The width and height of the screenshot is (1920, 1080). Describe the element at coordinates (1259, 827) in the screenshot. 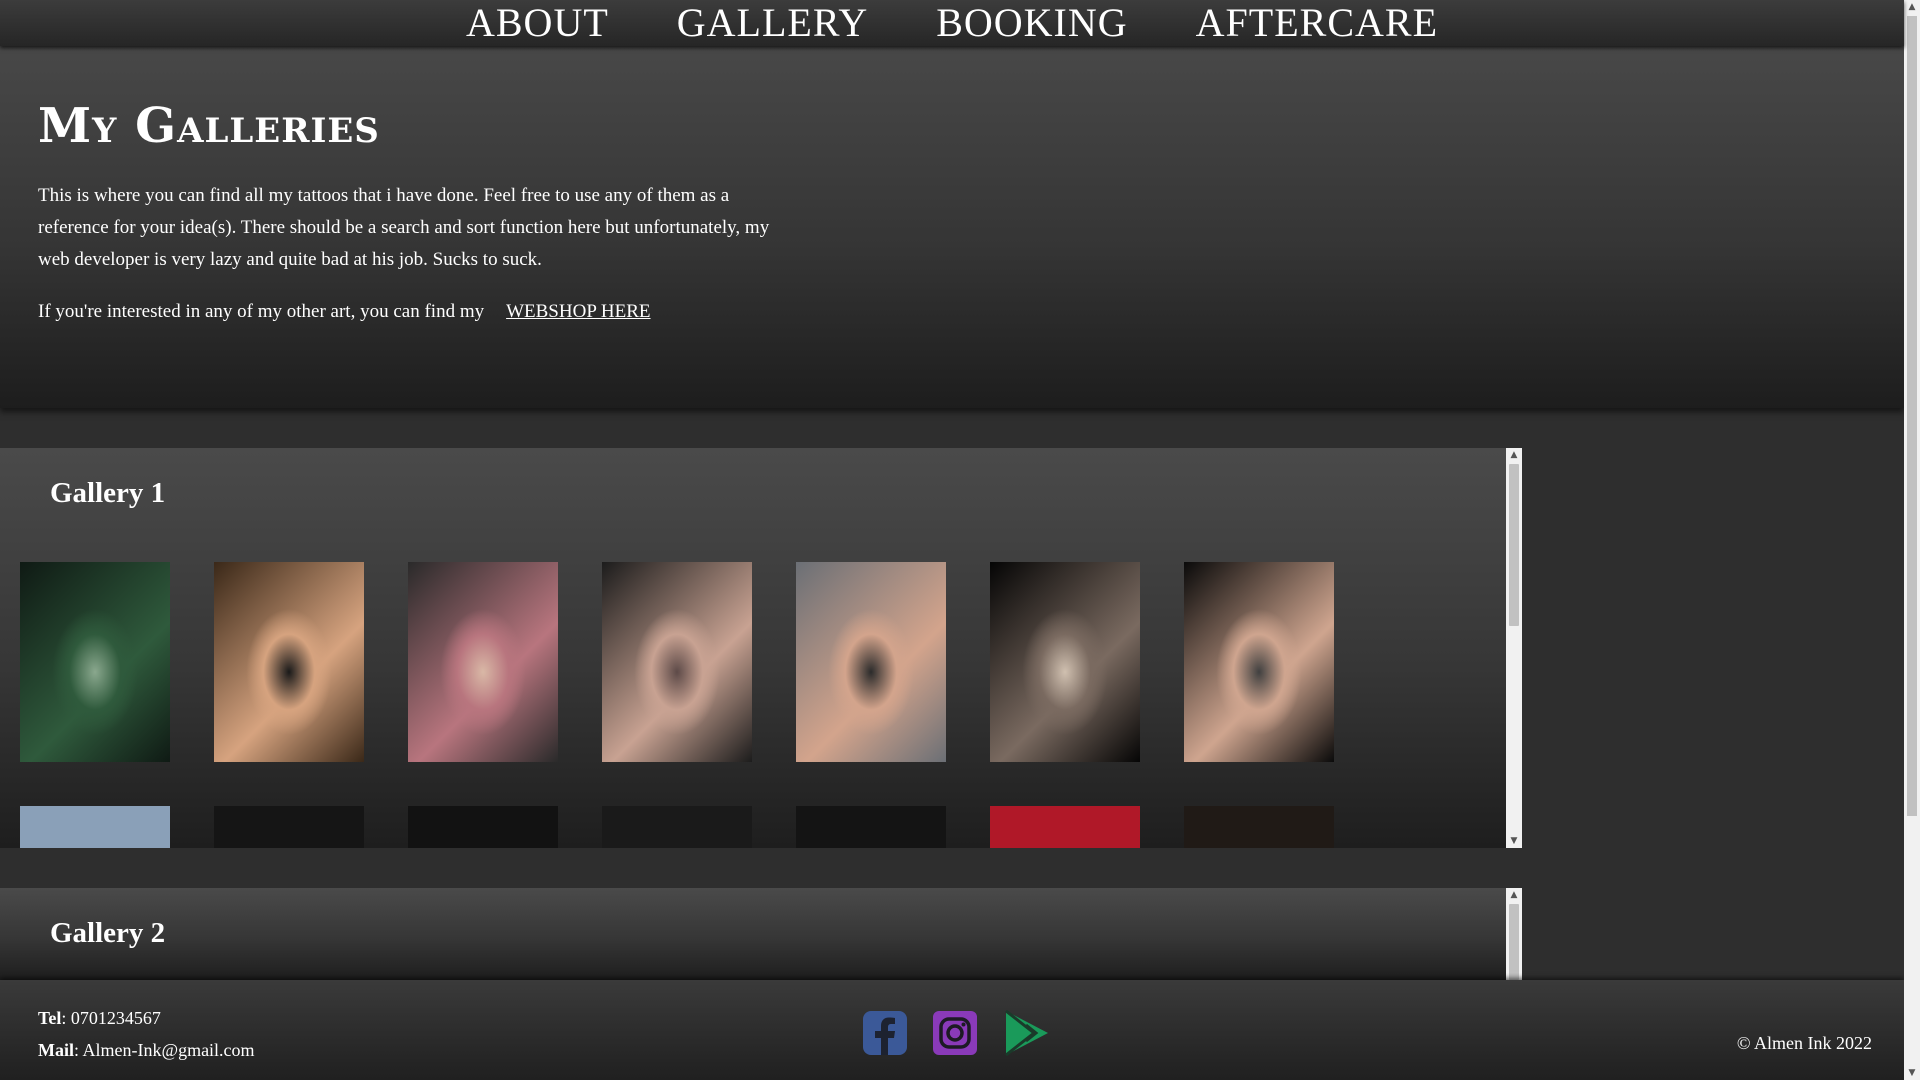

I see `tattoo-thumbnail-hand` at that location.